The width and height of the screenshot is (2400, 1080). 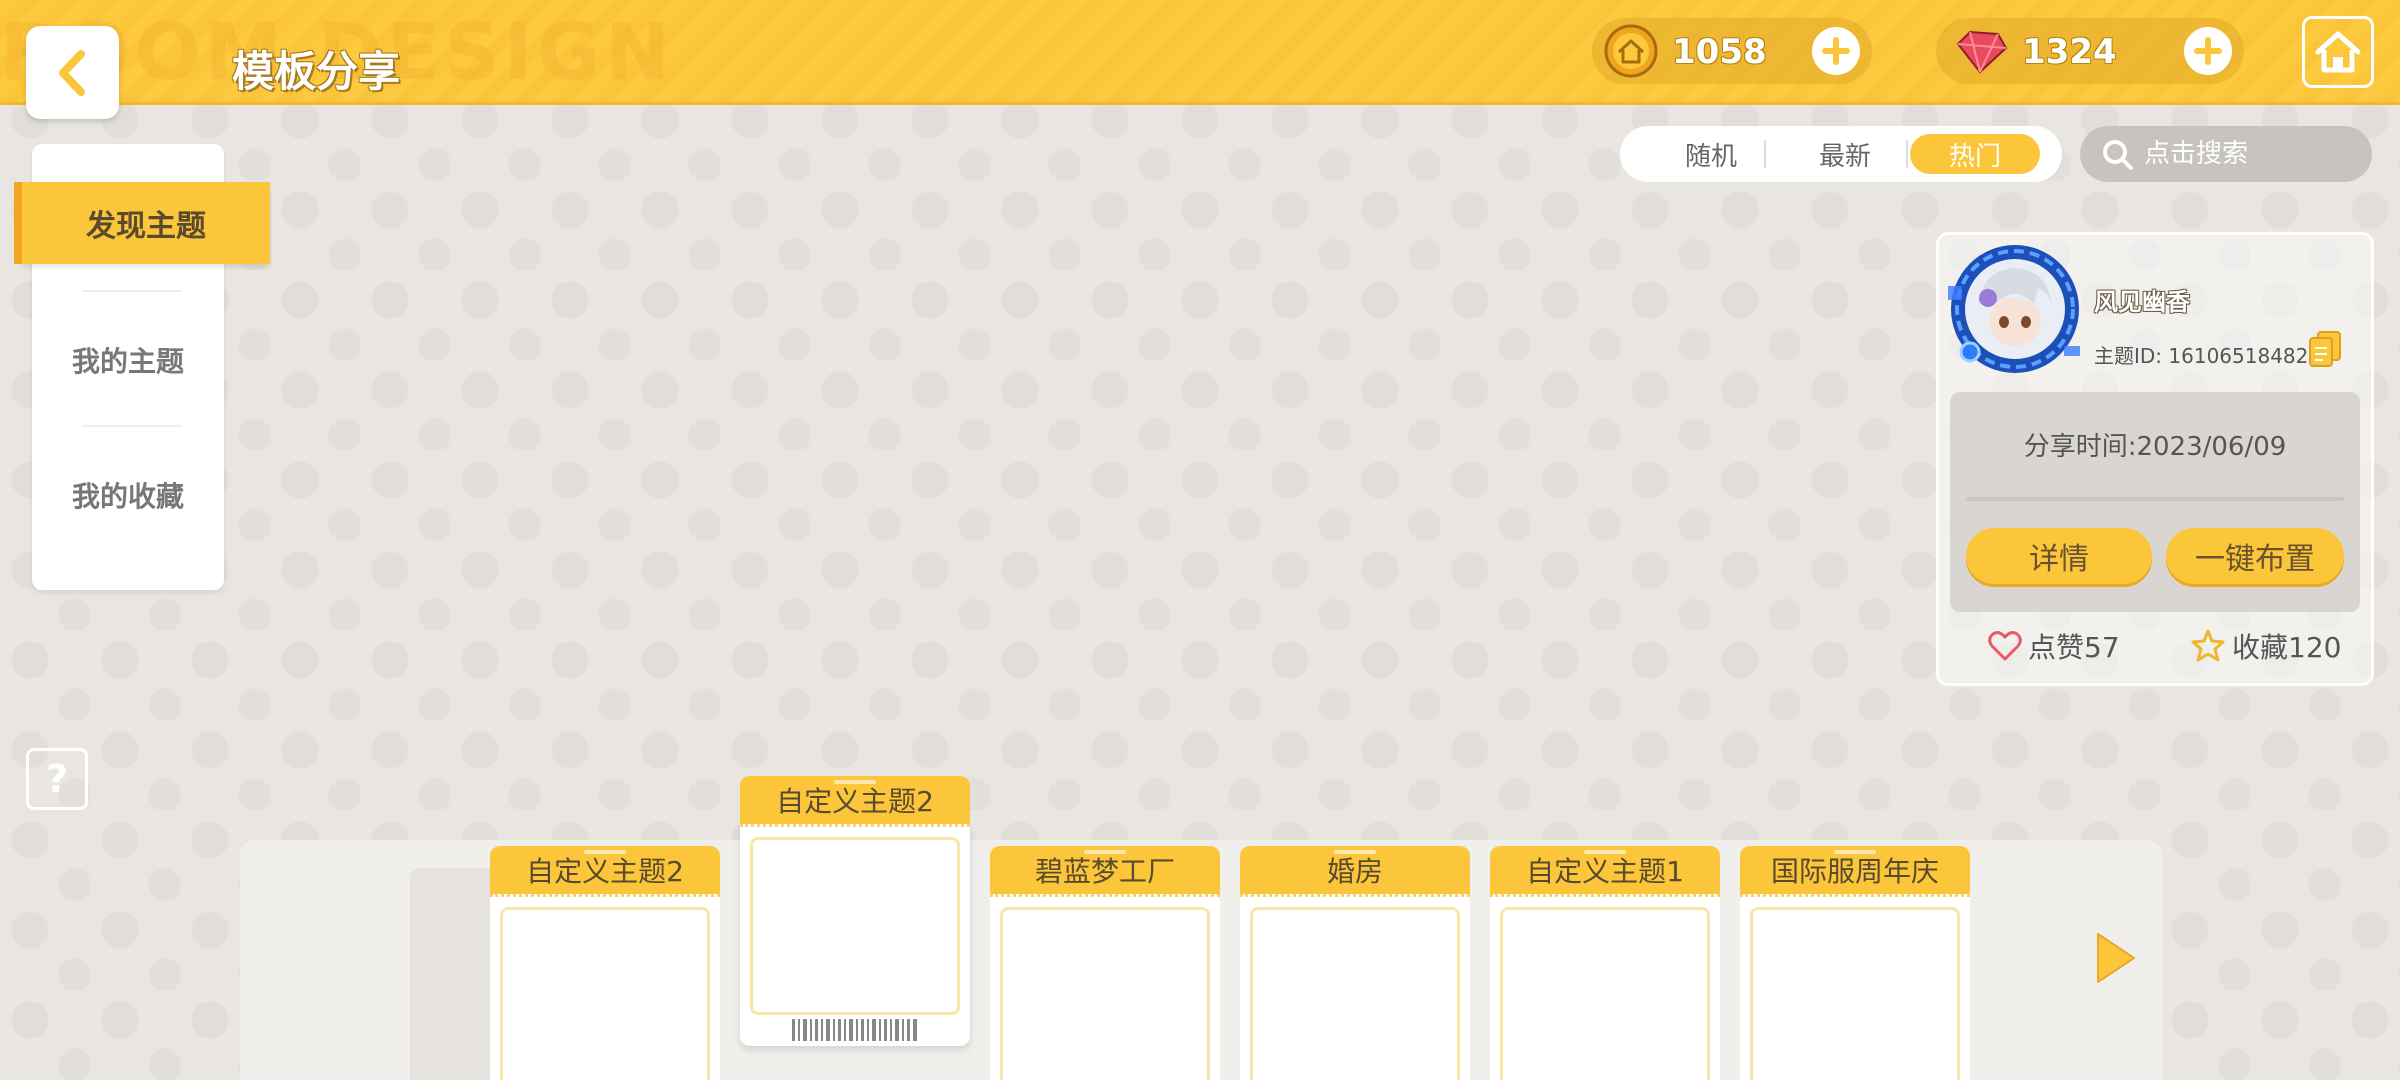 I want to click on coin-counter: 1058, so click(x=1732, y=51).